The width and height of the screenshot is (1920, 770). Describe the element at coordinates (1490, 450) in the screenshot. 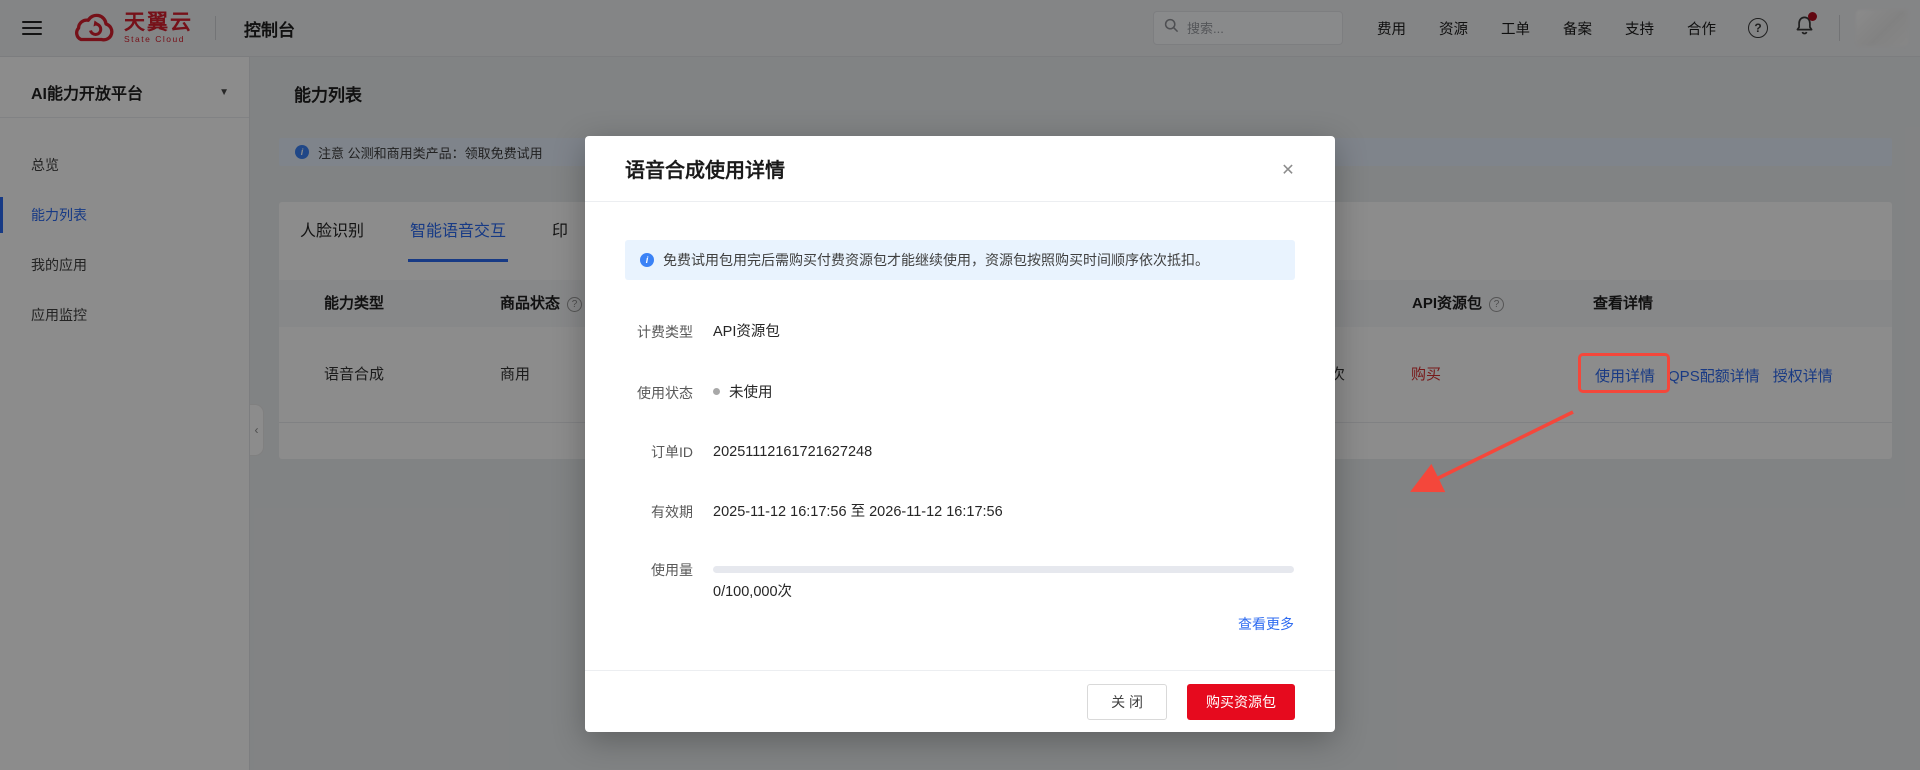

I see `annotation-arrow` at that location.